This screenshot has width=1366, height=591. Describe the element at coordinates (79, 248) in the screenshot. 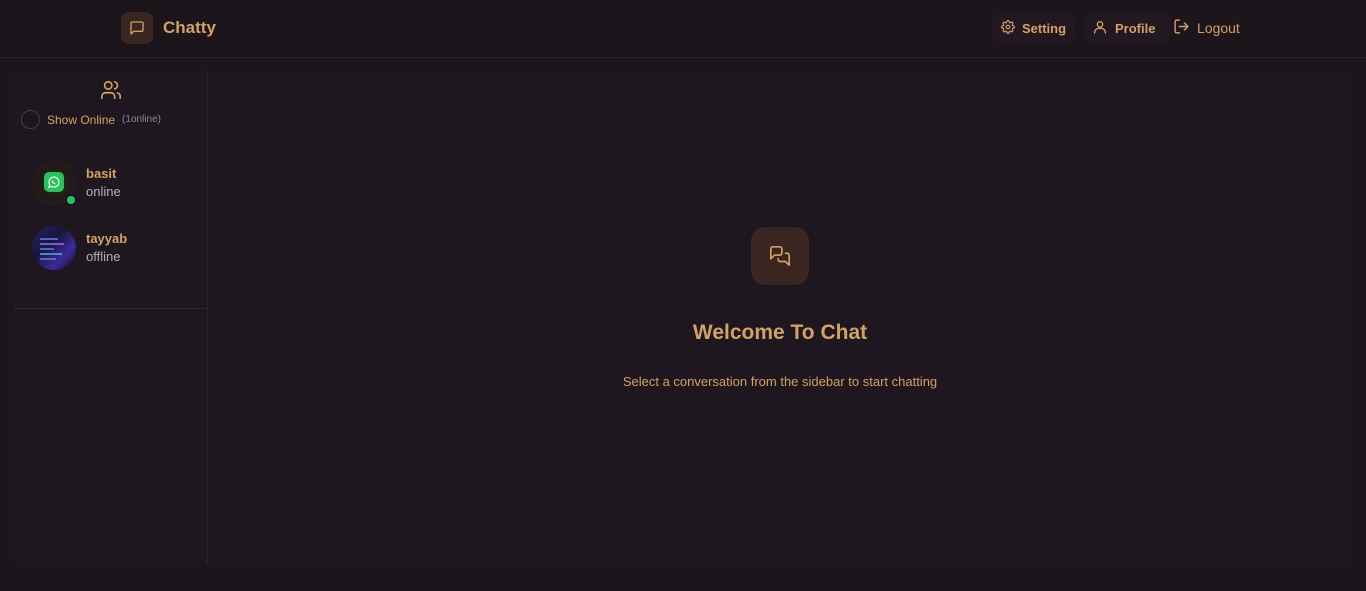

I see `contact-item-tayyab: tayyab offline` at that location.